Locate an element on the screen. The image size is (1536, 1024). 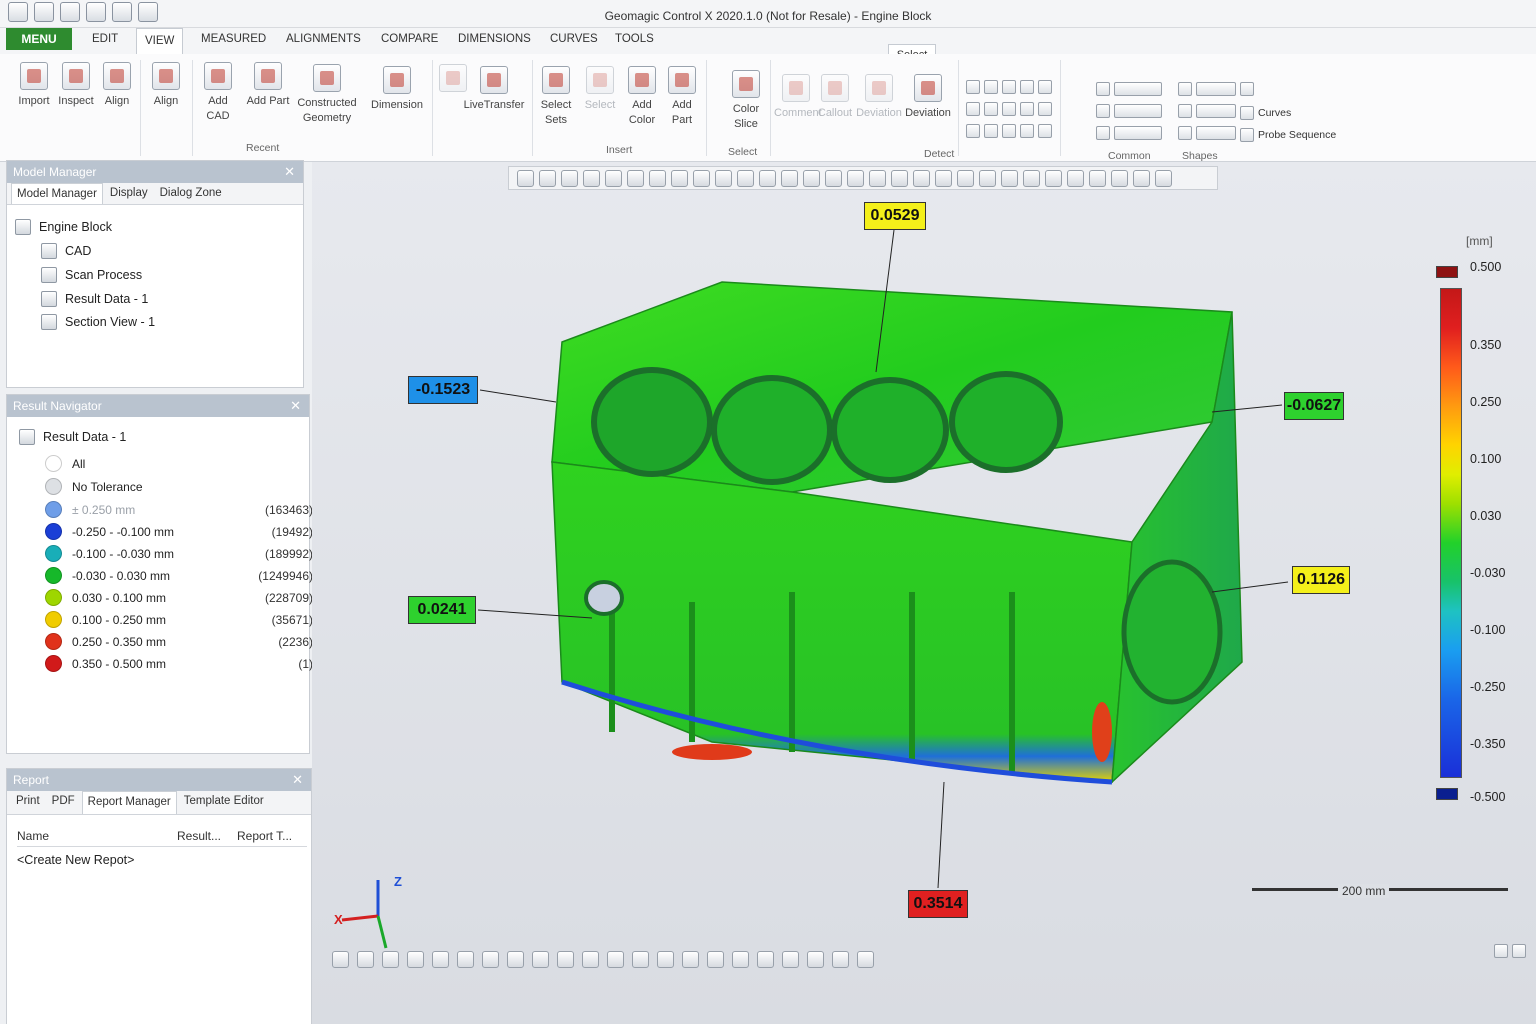
tree-item-cad: CAD is located at coordinates (66, 251).